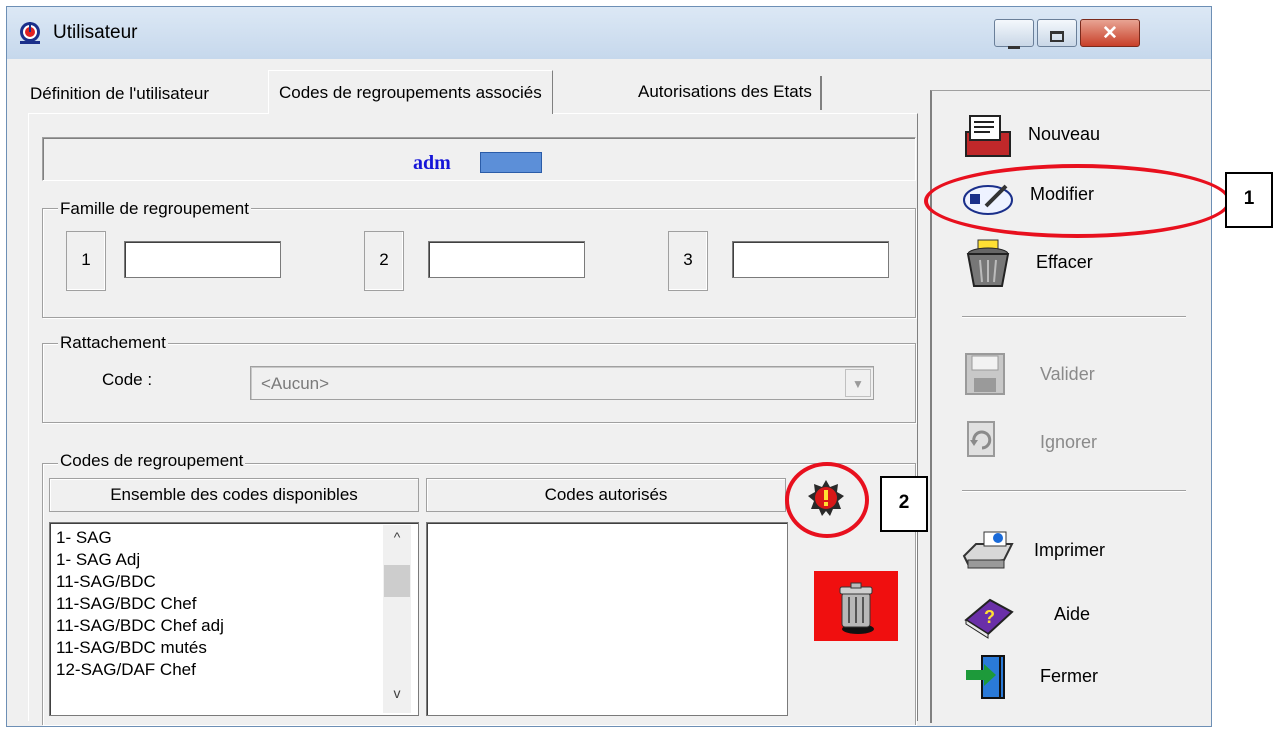  Describe the element at coordinates (988, 550) in the screenshot. I see `printer-icon` at that location.